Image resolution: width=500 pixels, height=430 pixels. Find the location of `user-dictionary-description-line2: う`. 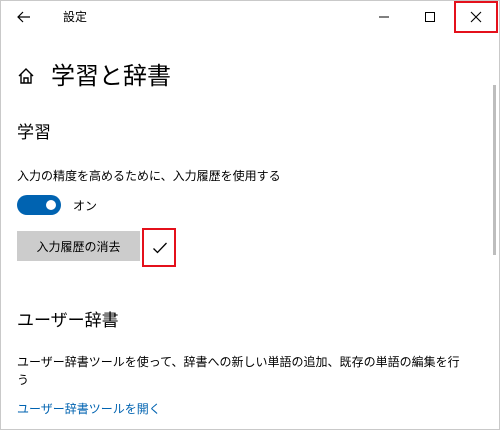

user-dictionary-description-line2: う is located at coordinates (23, 380).